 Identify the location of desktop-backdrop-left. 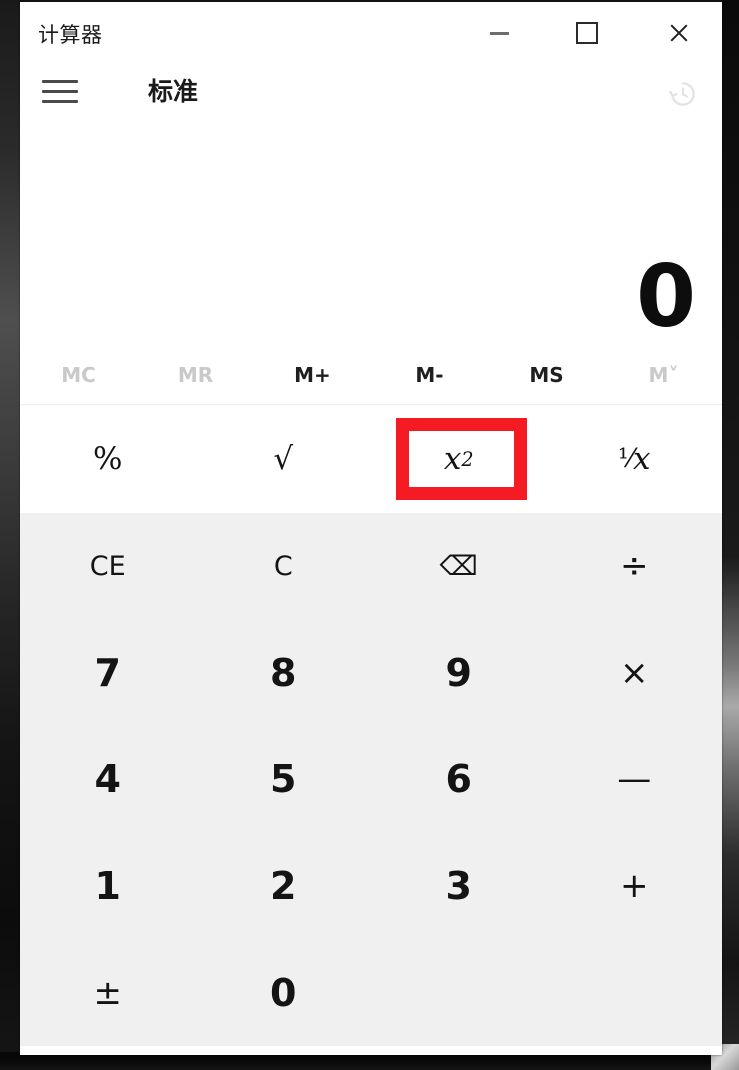
(10, 535).